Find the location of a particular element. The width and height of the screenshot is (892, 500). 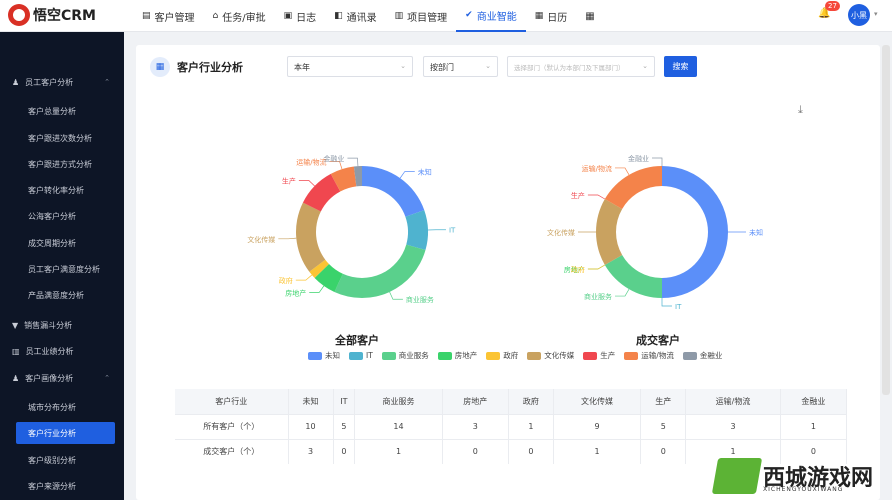

sidebar-item: 客户转化率分析 is located at coordinates (62, 190).